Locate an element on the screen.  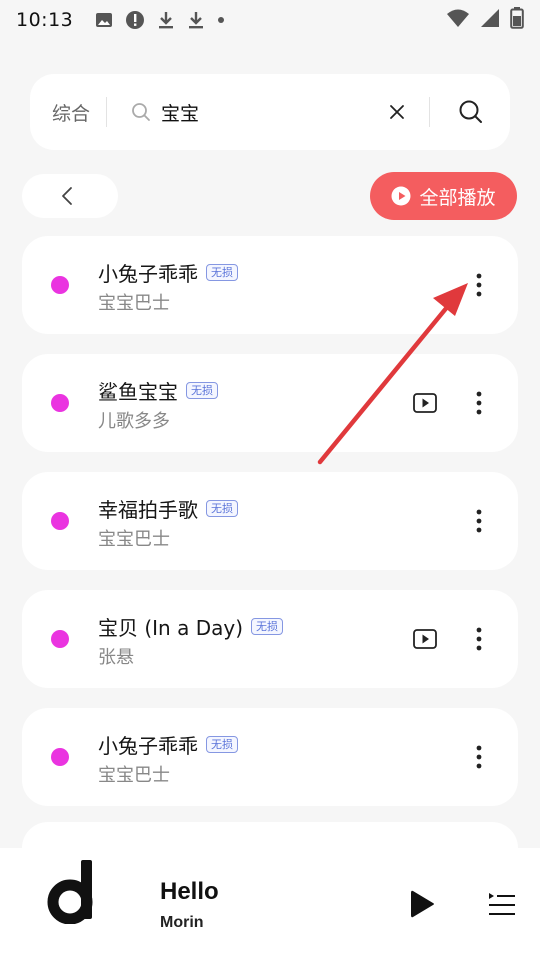
play-all-label: 全部播放 is located at coordinates (457, 197).